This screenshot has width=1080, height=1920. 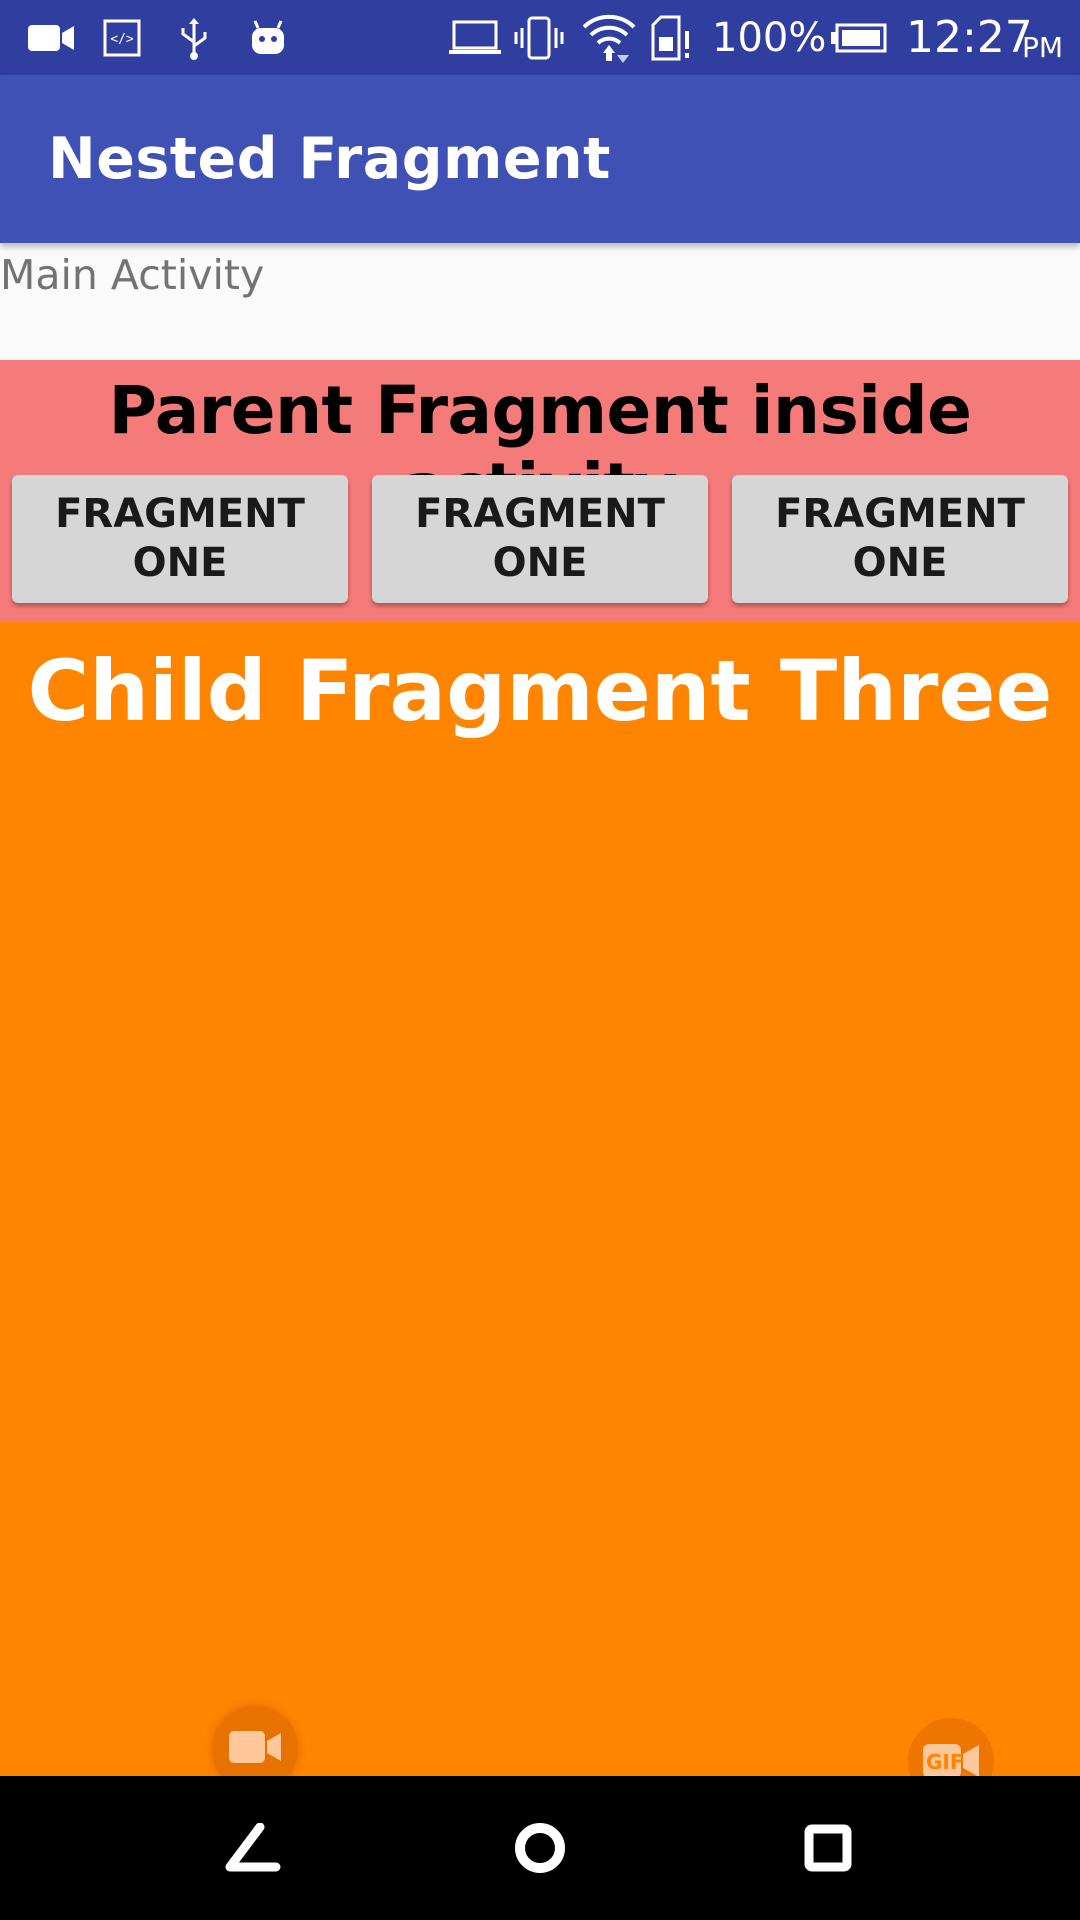 What do you see at coordinates (945, 1762) in the screenshot?
I see `gif-label: GIF` at bounding box center [945, 1762].